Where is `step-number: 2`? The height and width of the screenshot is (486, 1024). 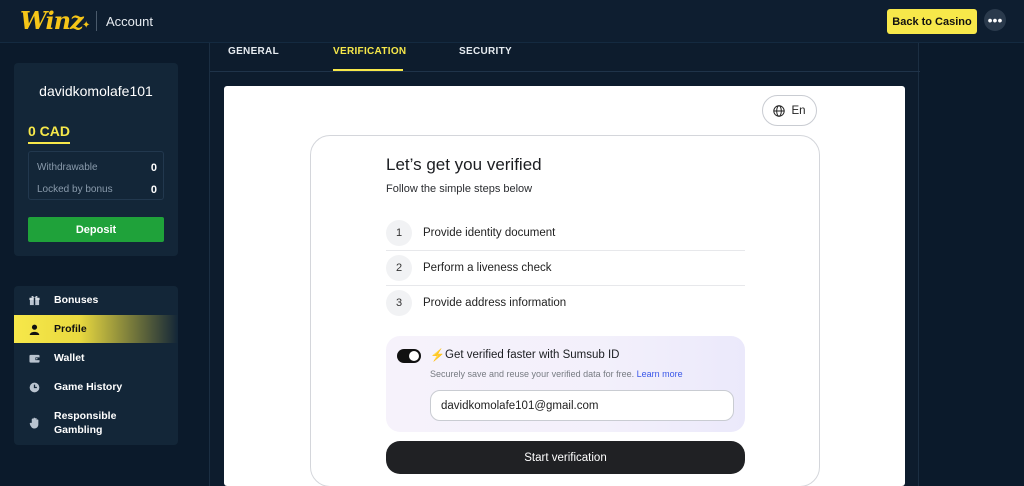 step-number: 2 is located at coordinates (399, 267).